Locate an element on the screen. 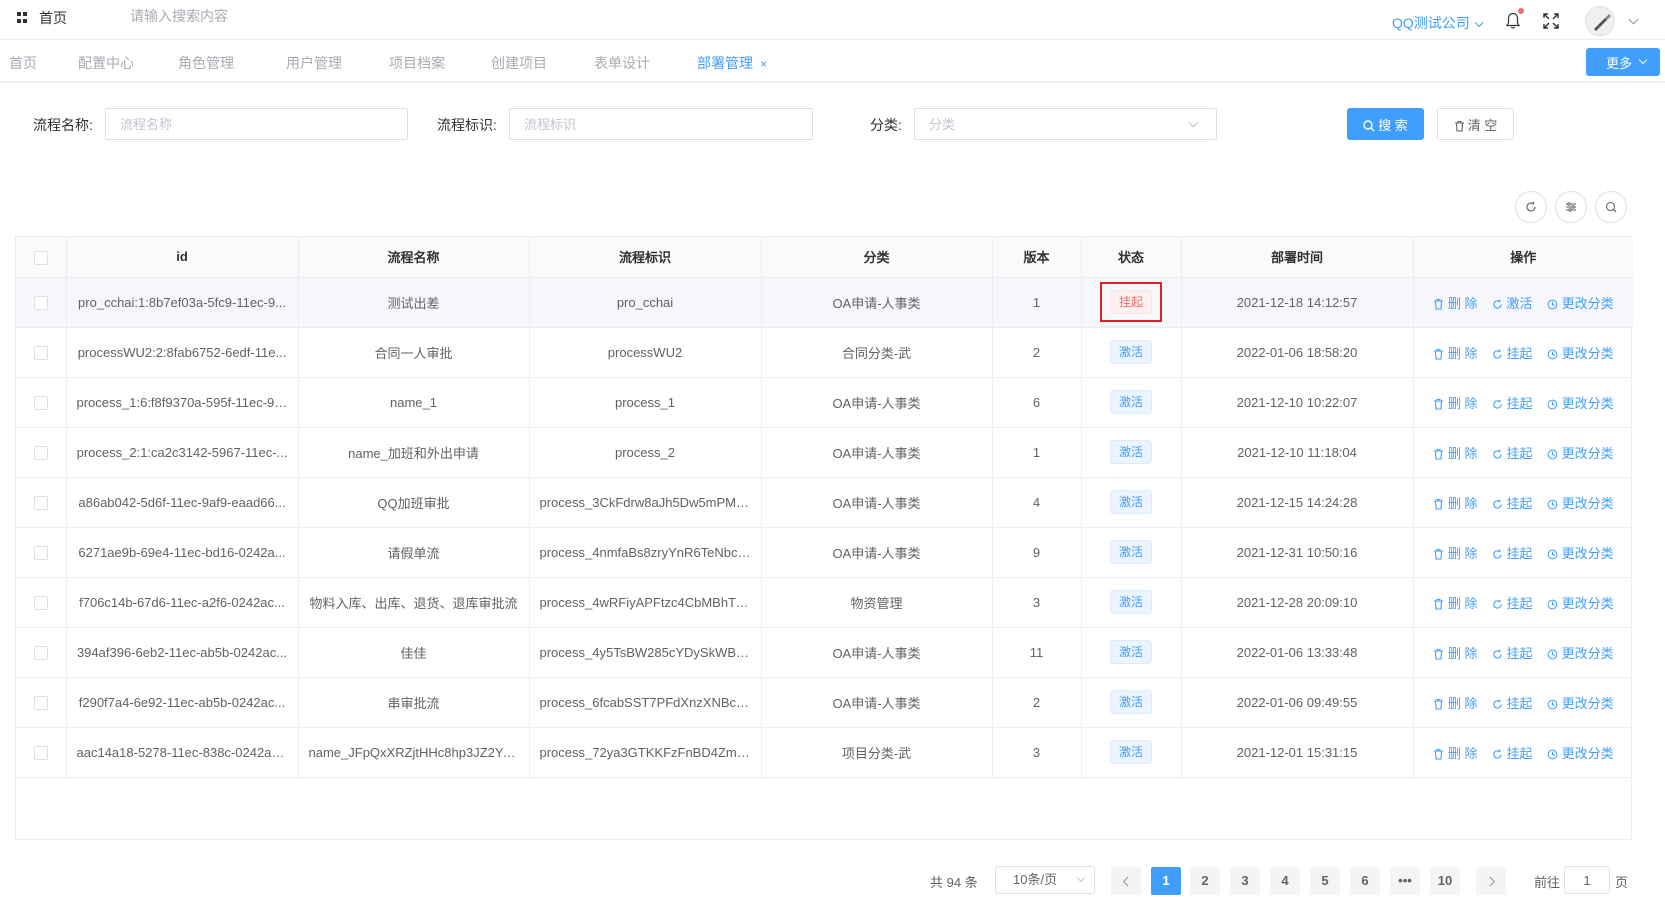 This screenshot has height=897, width=1665. tab-user-management: 用户管理 is located at coordinates (314, 63).